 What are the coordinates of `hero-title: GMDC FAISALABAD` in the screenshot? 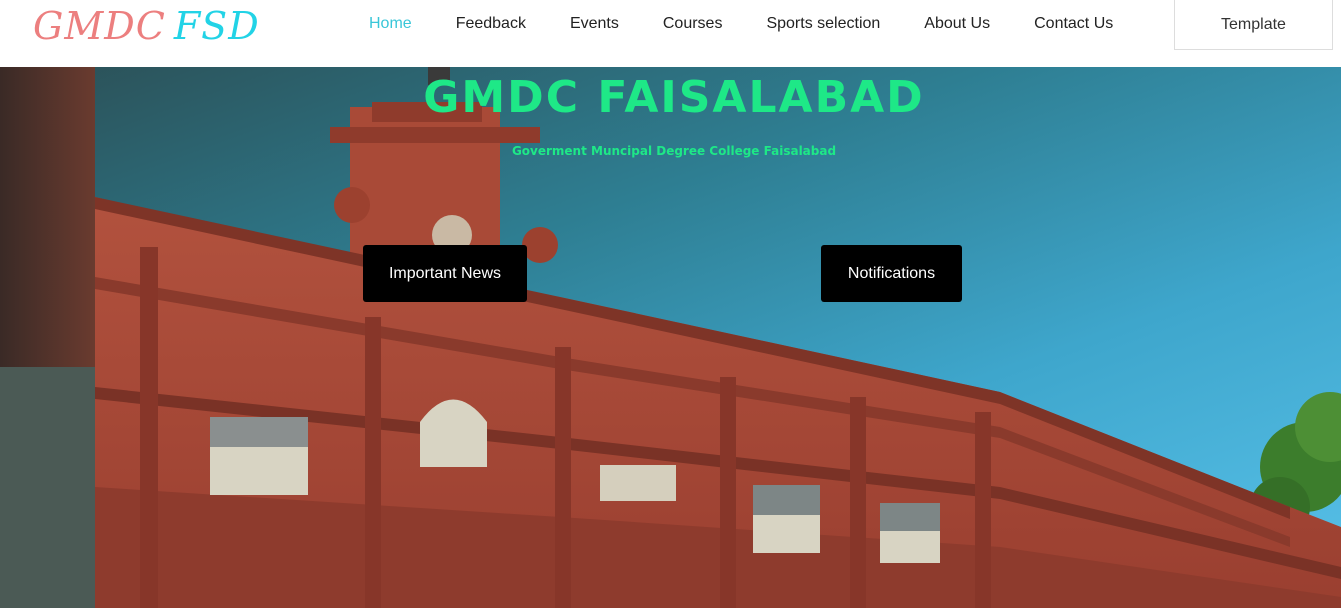 It's located at (674, 97).